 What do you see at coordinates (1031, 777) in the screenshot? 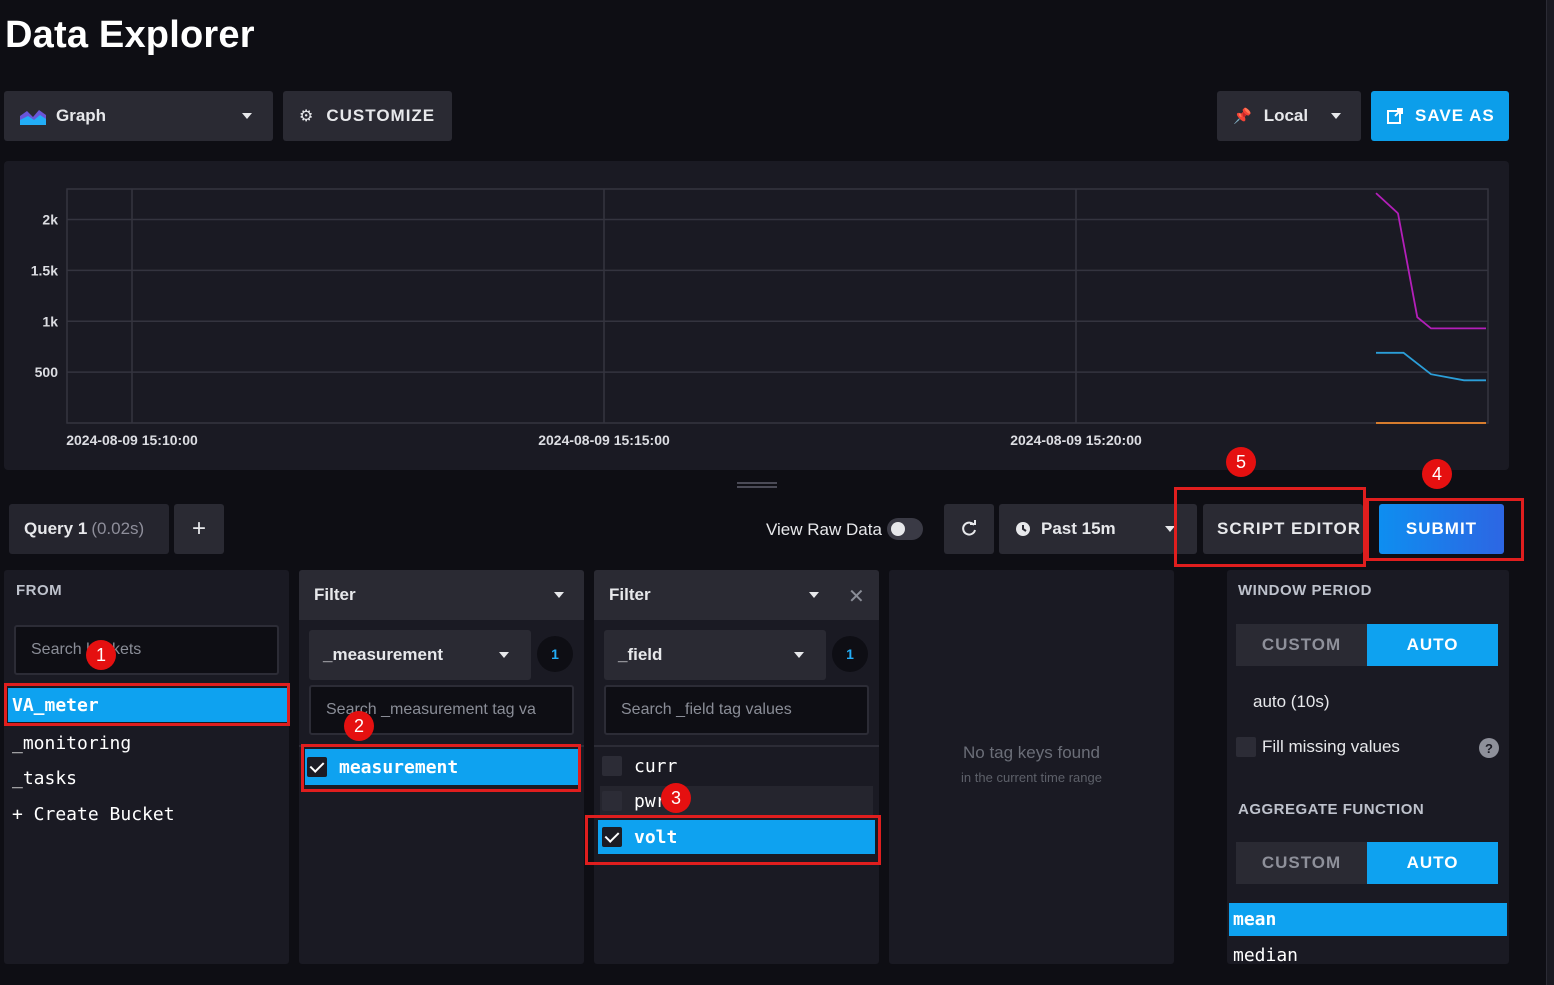
I see `empty-state-subtitle: in the current time range` at bounding box center [1031, 777].